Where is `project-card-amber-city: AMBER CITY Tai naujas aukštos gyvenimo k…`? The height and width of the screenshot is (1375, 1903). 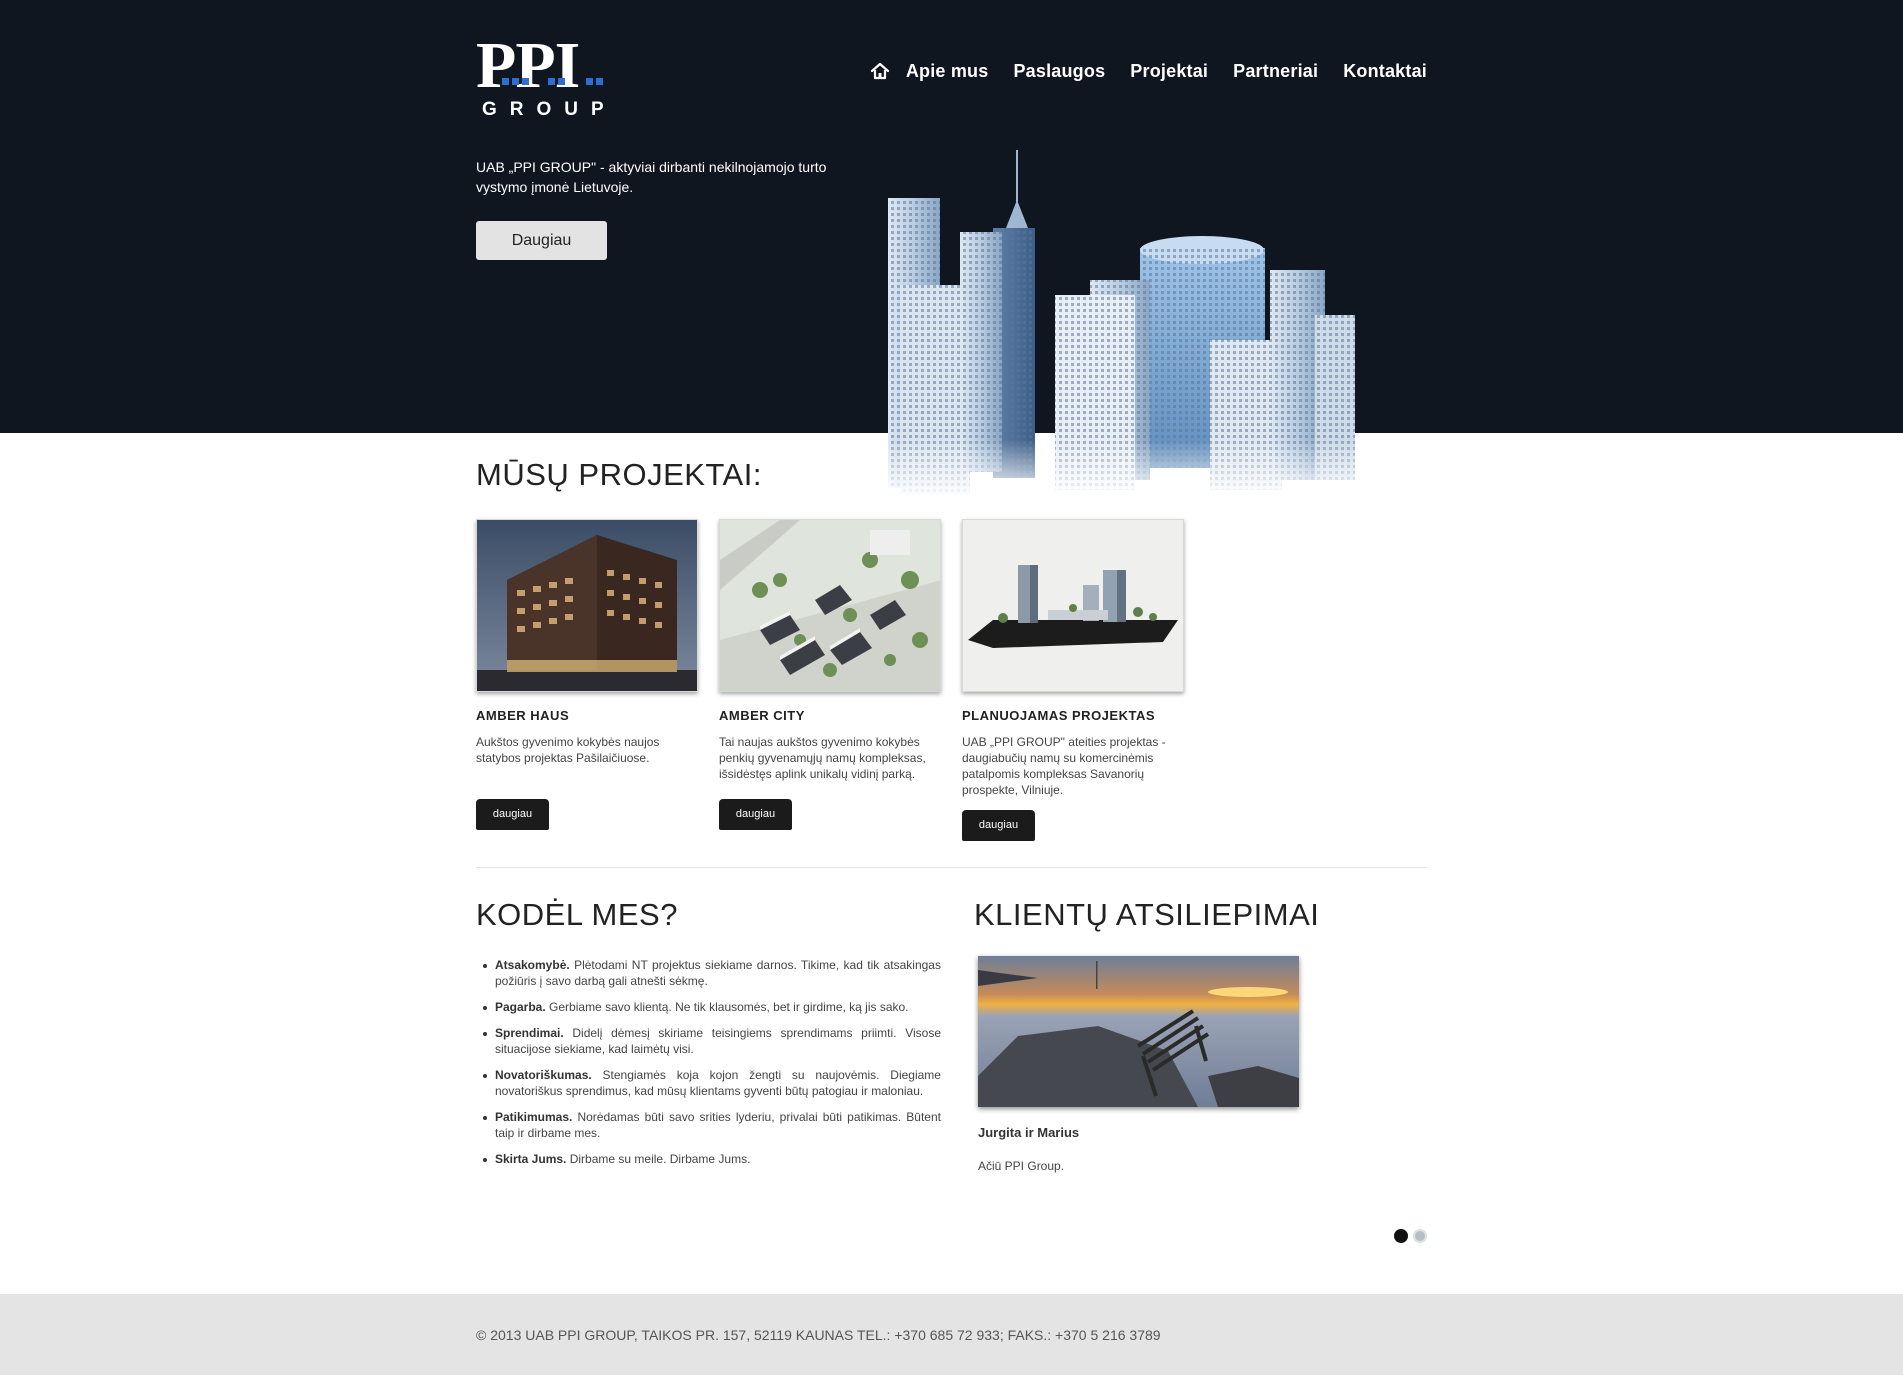
project-card-amber-city: AMBER CITY Tai naujas aukštos gyvenimo k… is located at coordinates (830, 674).